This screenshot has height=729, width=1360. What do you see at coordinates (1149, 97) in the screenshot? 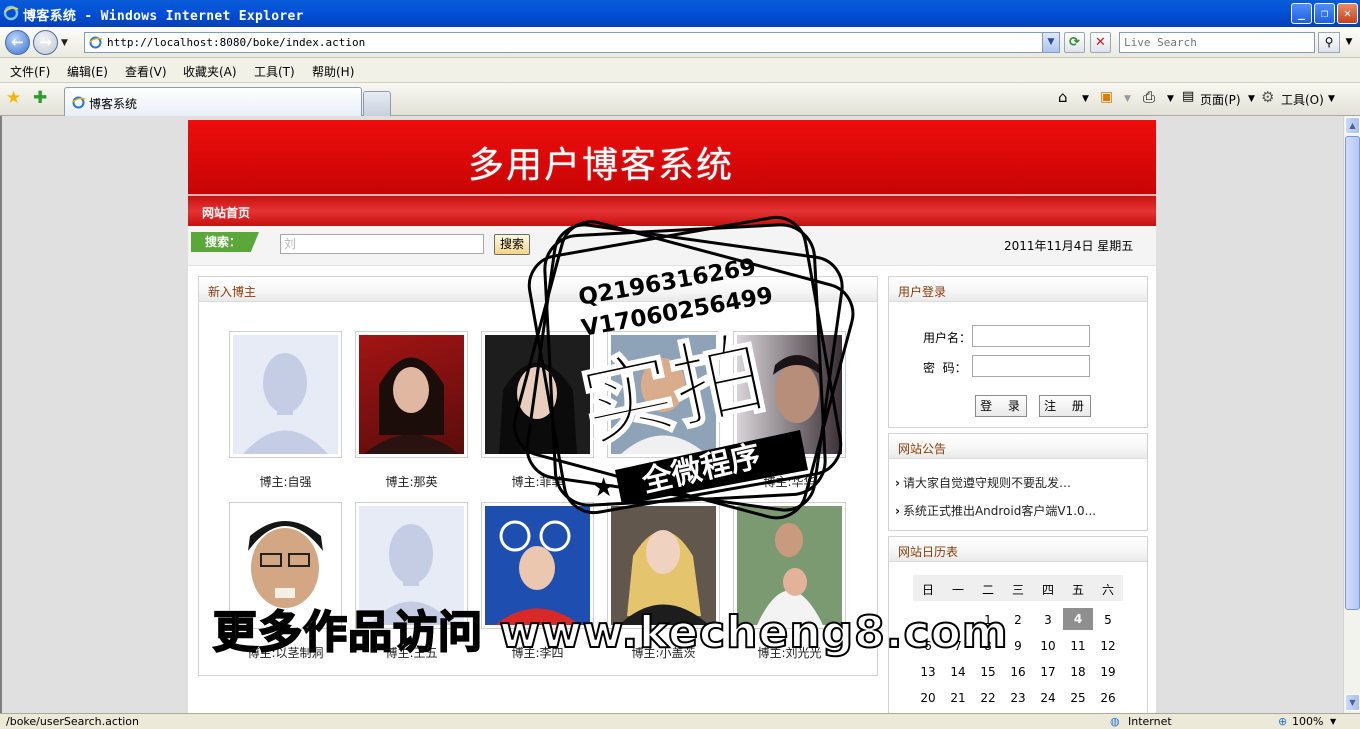
I see `print-icon: ⎙` at bounding box center [1149, 97].